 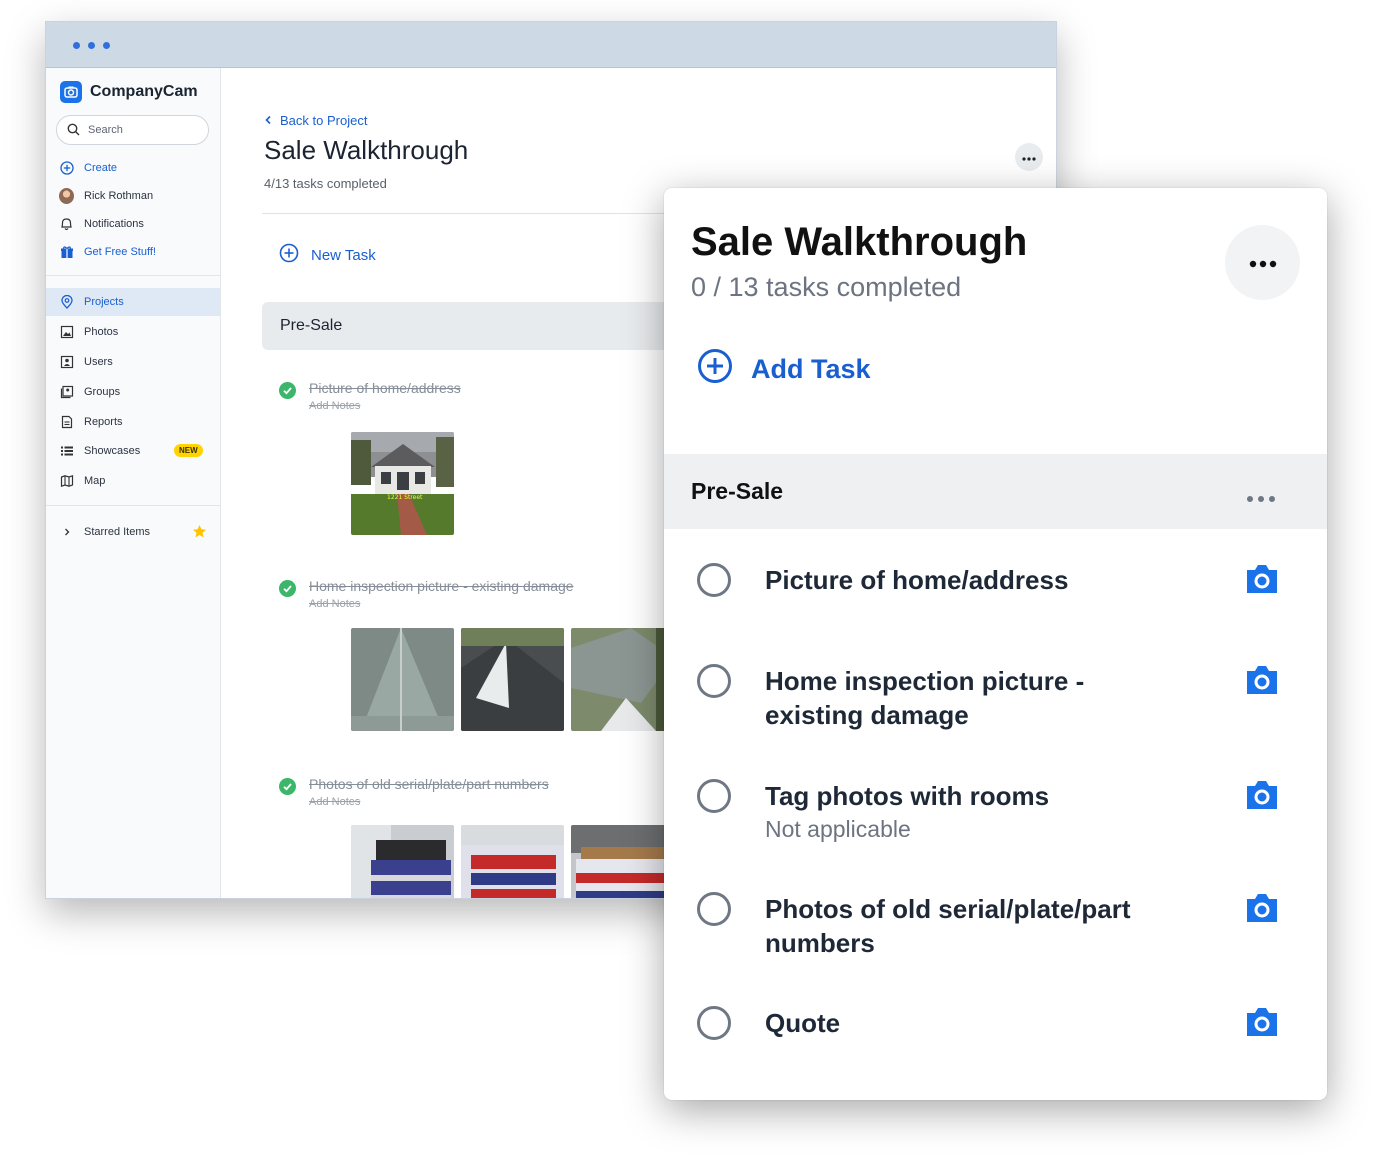 I want to click on task-name: Picture of home/address, so click(x=385, y=388).